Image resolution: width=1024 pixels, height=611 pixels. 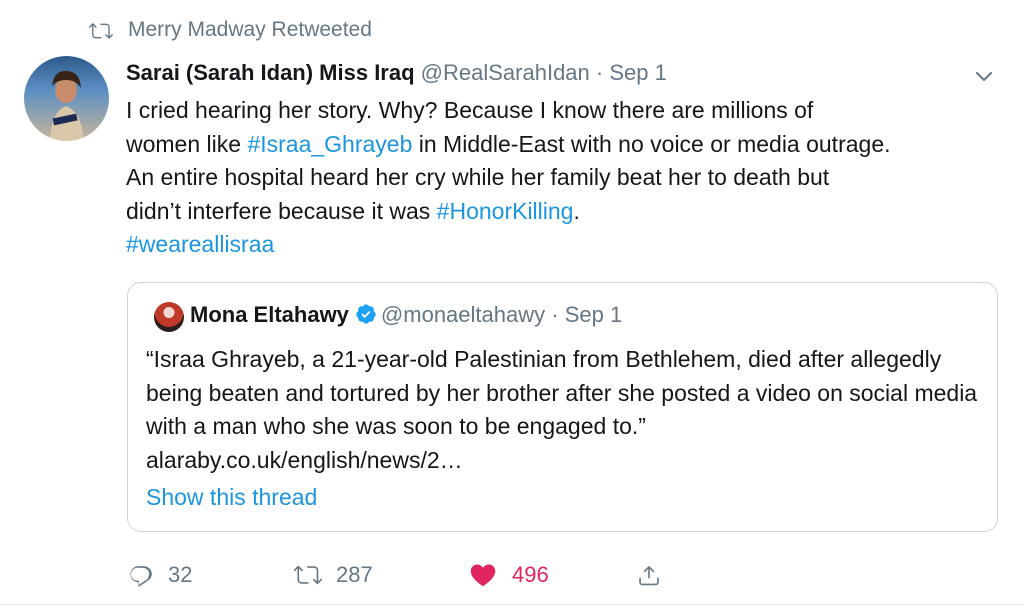 I want to click on retweet-button: 287, so click(x=333, y=575).